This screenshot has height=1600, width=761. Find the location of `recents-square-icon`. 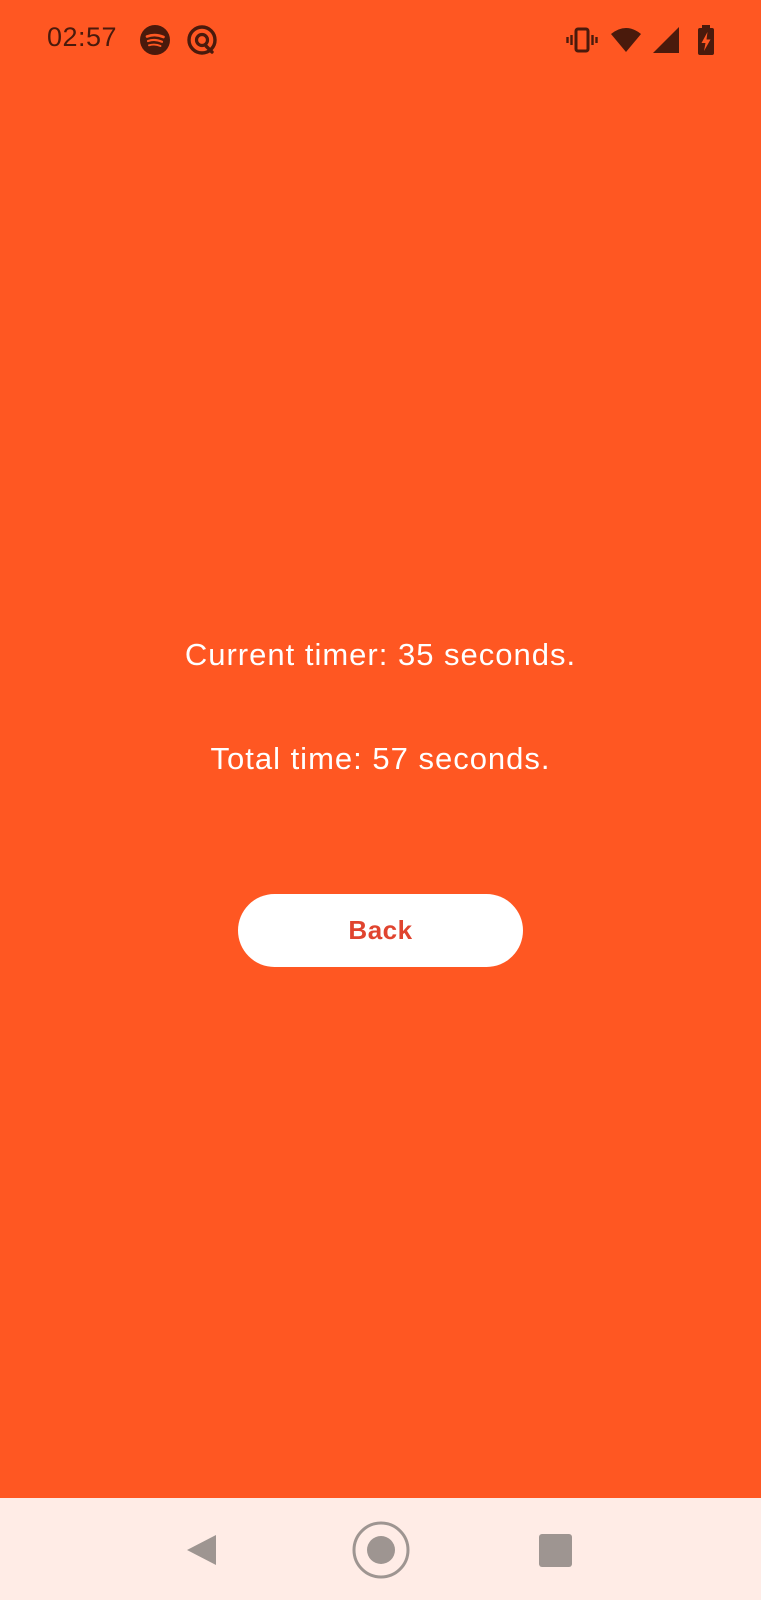

recents-square-icon is located at coordinates (555, 1550).